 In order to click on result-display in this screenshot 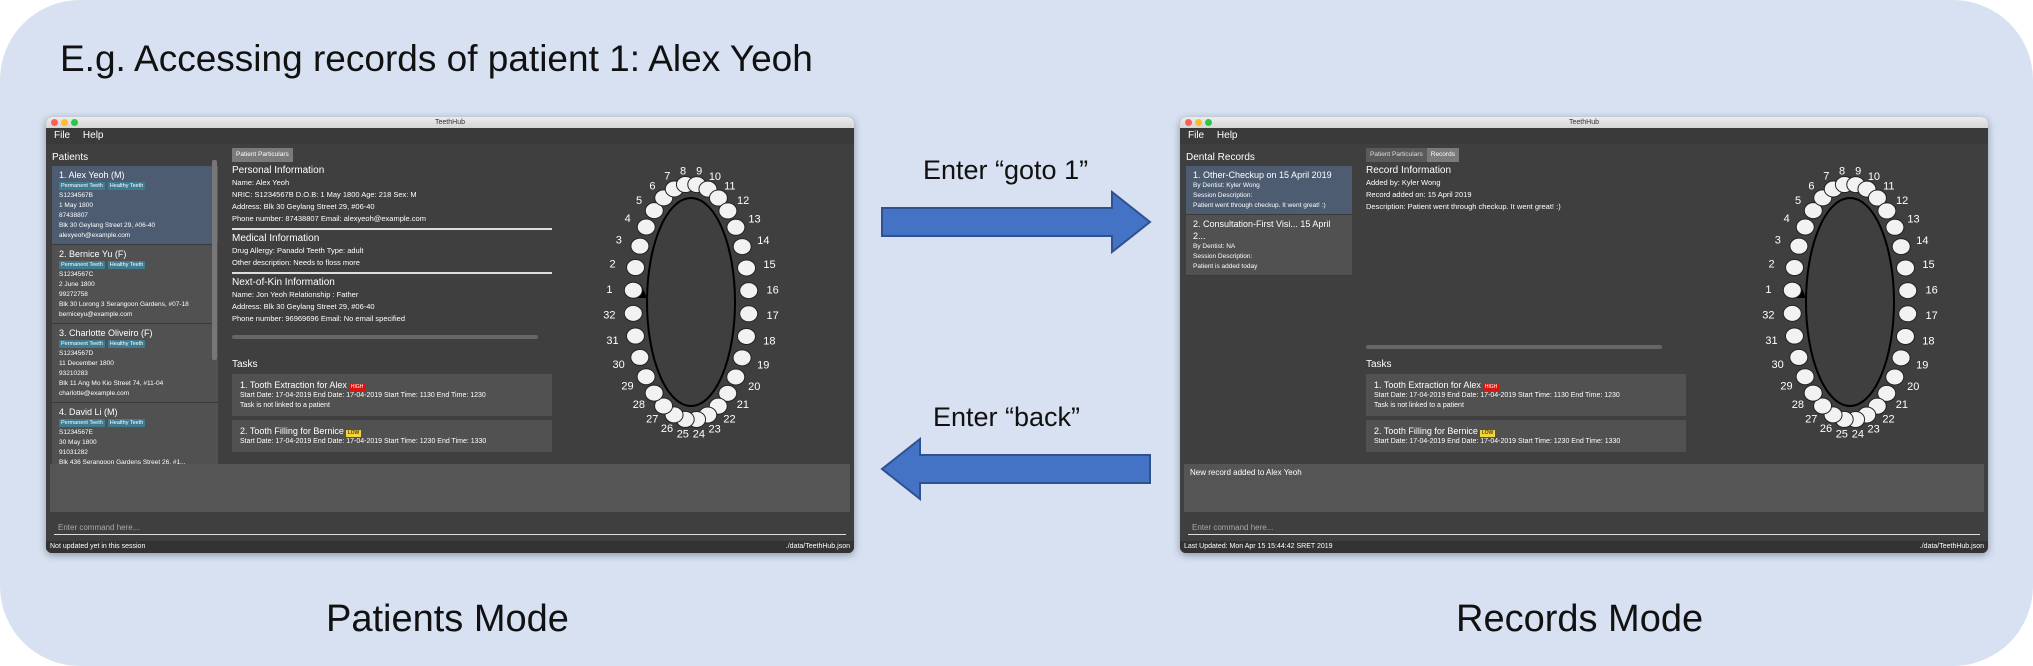, I will do `click(450, 488)`.